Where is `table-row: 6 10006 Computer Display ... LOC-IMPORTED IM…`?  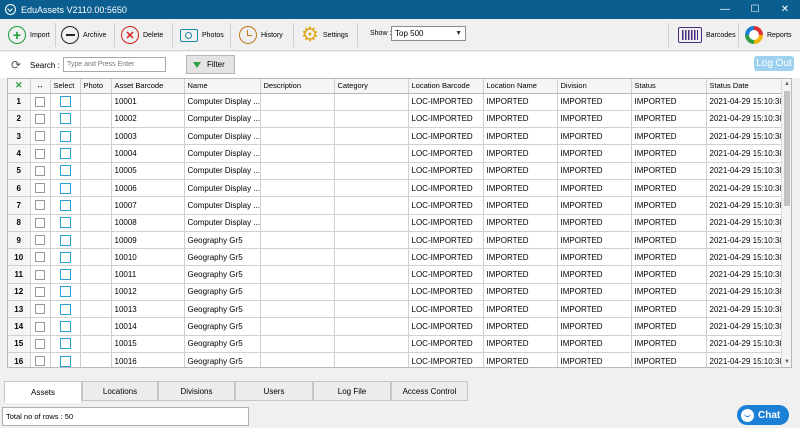
table-row: 6 10006 Computer Display ... LOC-IMPORTED IM… is located at coordinates (399, 188).